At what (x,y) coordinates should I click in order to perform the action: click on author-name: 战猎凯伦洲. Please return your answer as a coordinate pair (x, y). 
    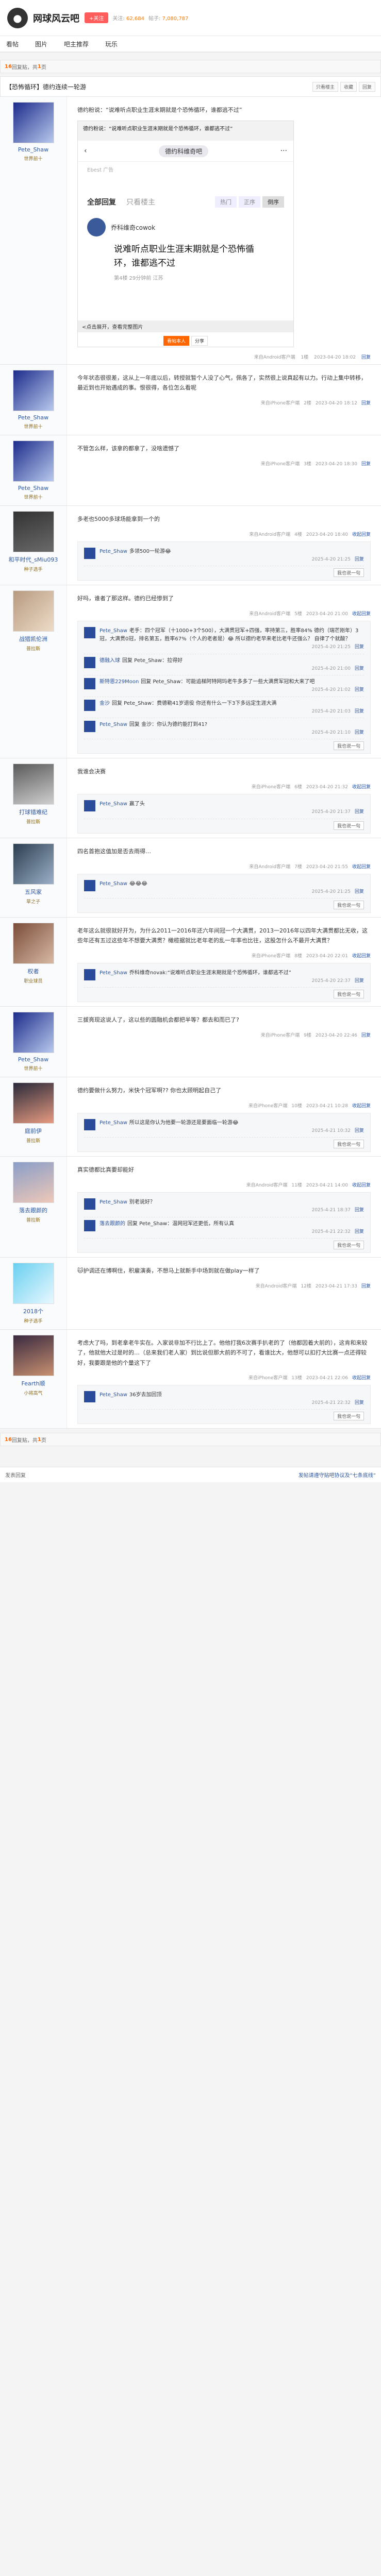
    Looking at the image, I should click on (33, 639).